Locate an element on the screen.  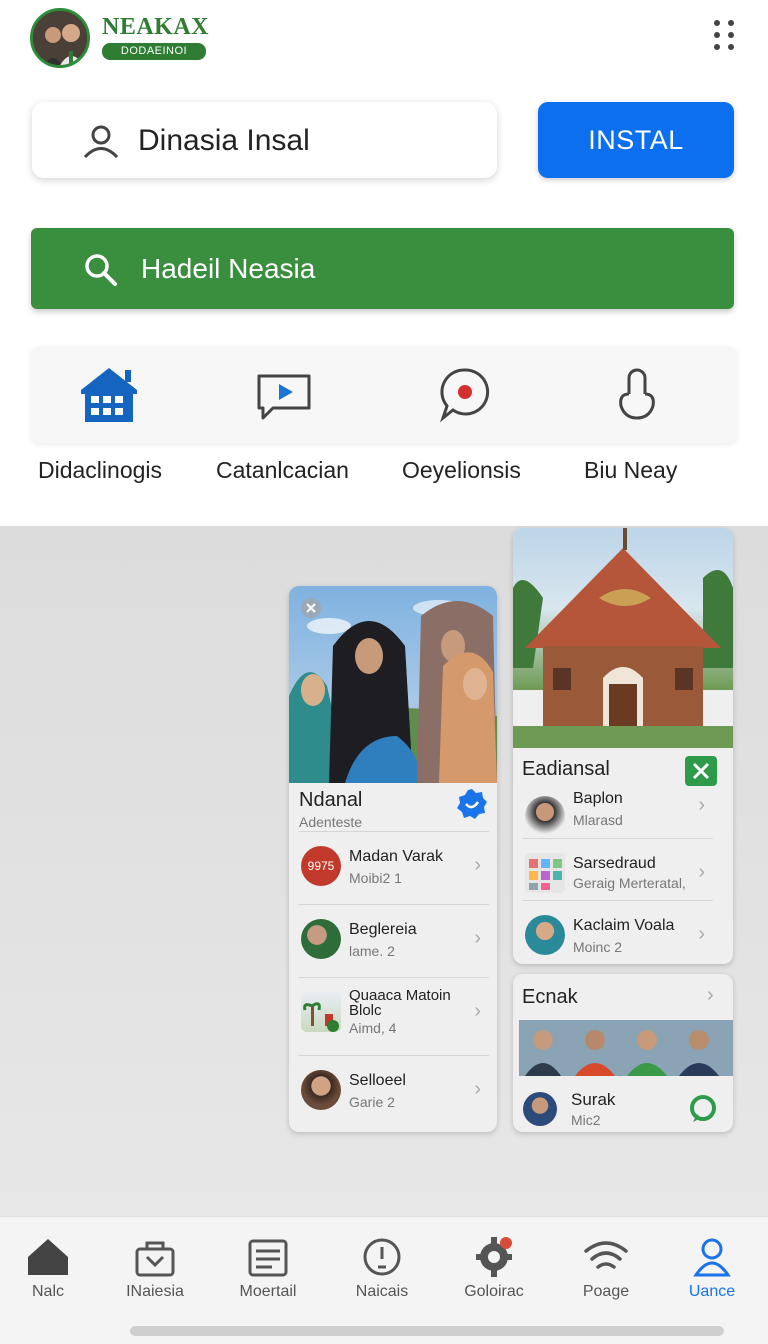
app-header: NEAKAX DODAEINOI is located at coordinates (384, 40).